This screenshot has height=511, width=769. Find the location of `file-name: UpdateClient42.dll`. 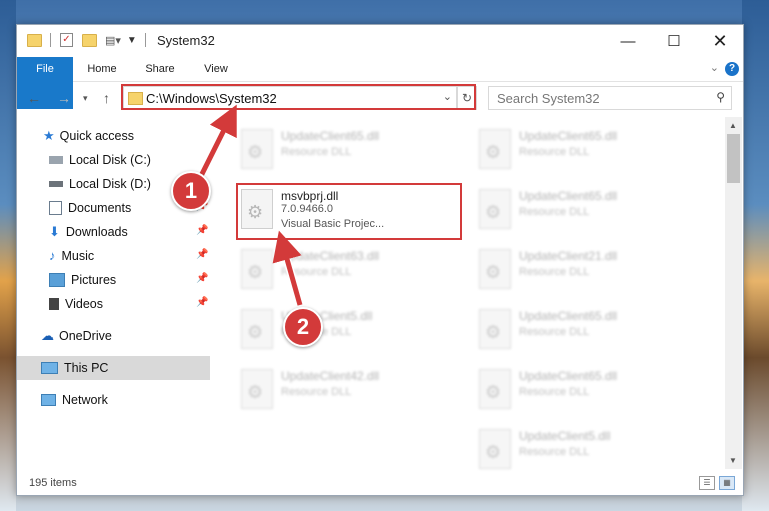

file-name: UpdateClient42.dll is located at coordinates (330, 376).